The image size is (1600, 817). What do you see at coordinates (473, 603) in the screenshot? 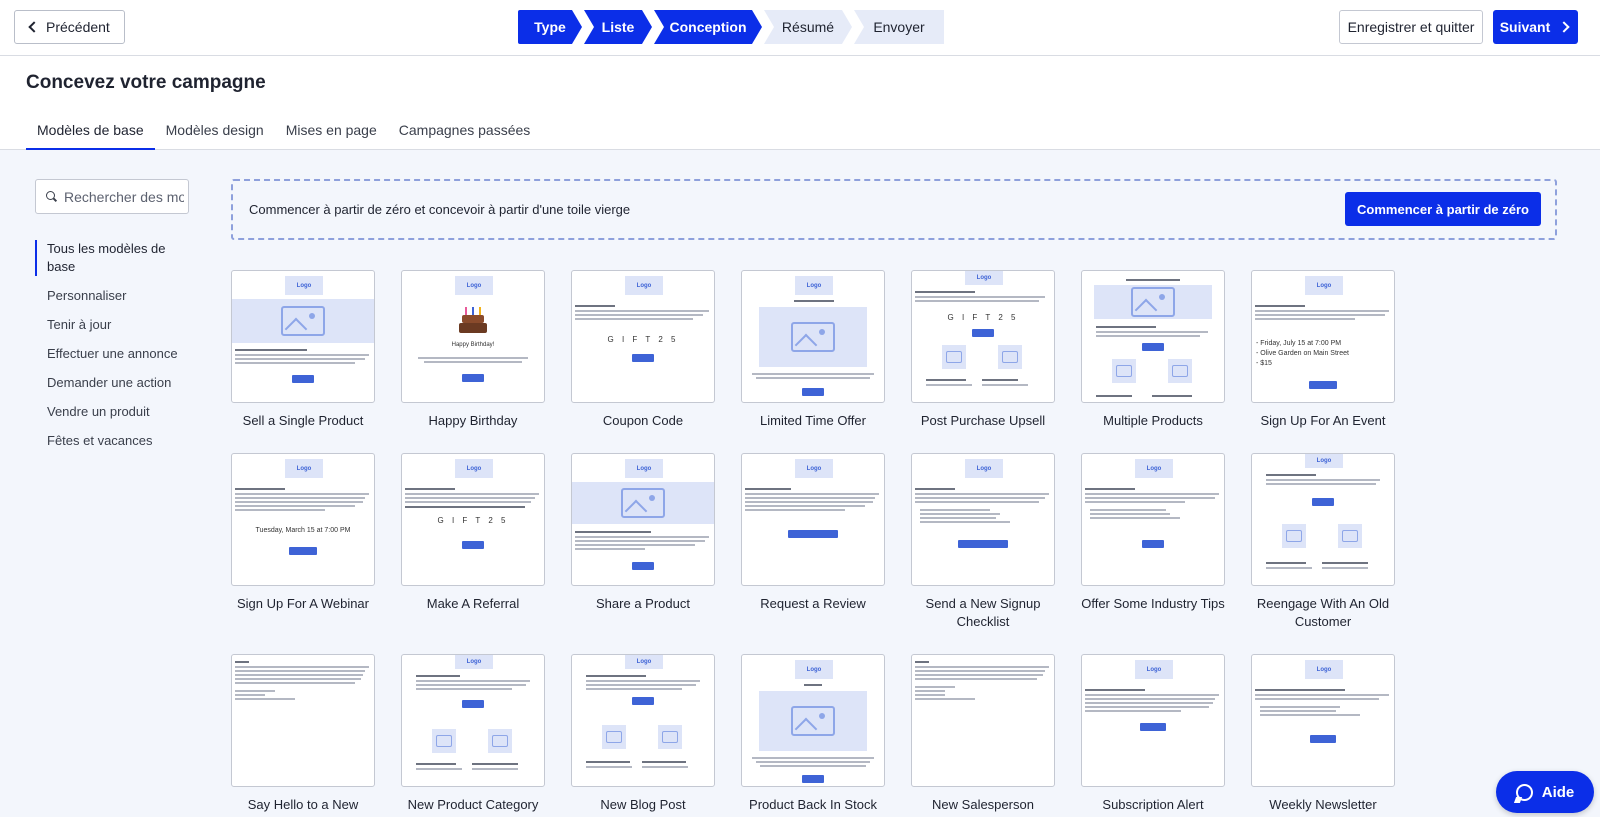
I see `template-title: Make A Referral` at bounding box center [473, 603].